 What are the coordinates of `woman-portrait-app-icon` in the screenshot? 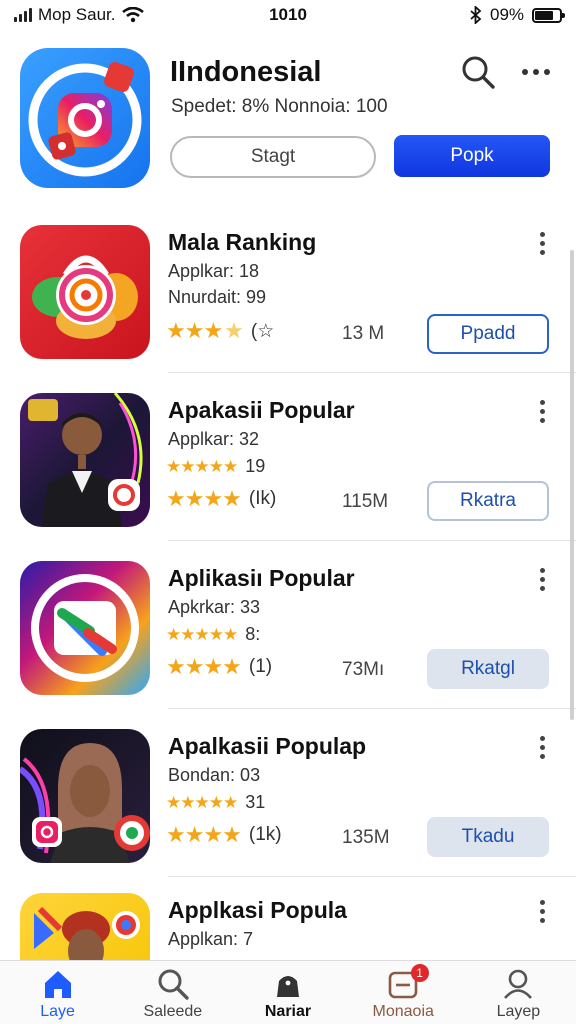 It's located at (85, 796).